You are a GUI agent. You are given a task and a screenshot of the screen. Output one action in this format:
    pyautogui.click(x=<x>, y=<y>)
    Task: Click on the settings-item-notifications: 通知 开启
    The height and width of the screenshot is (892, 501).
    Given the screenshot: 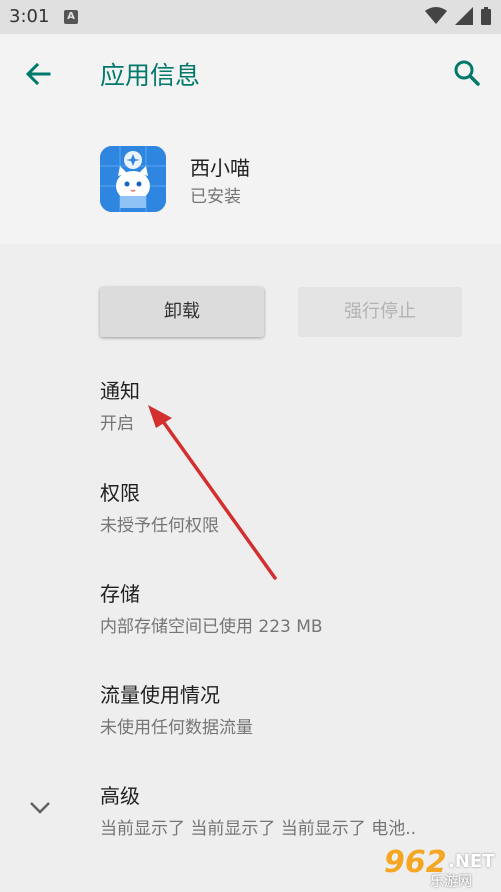 What is the action you would take?
    pyautogui.click(x=120, y=404)
    